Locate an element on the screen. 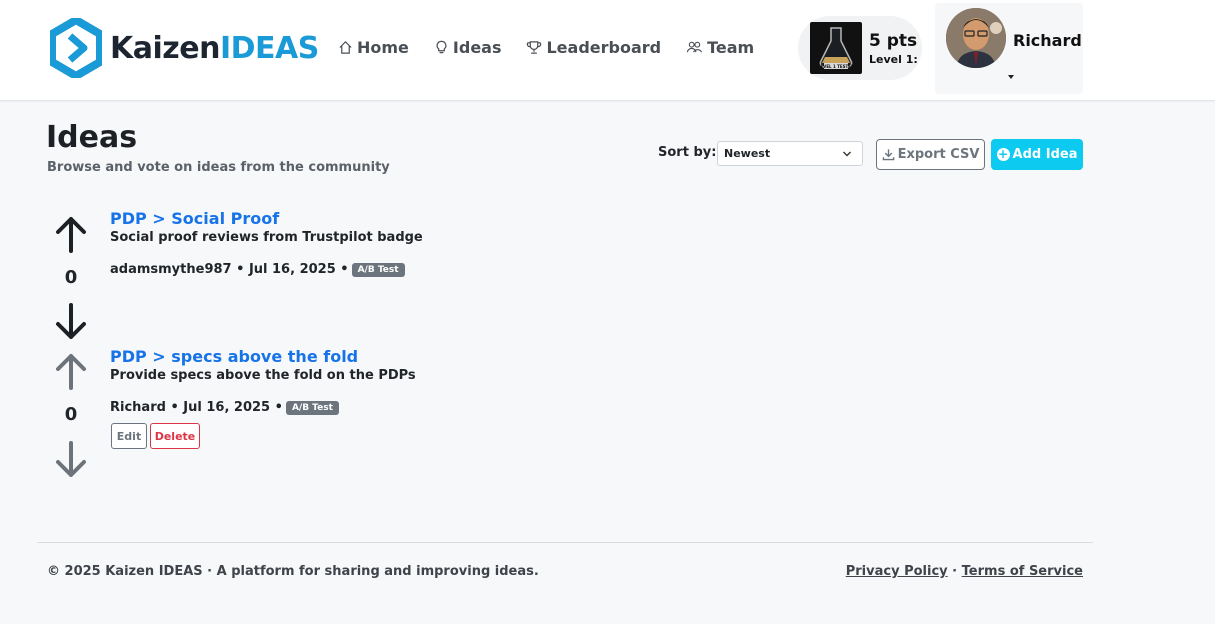  idea-description: Provide specs above the fold on the PDPs is located at coordinates (263, 375).